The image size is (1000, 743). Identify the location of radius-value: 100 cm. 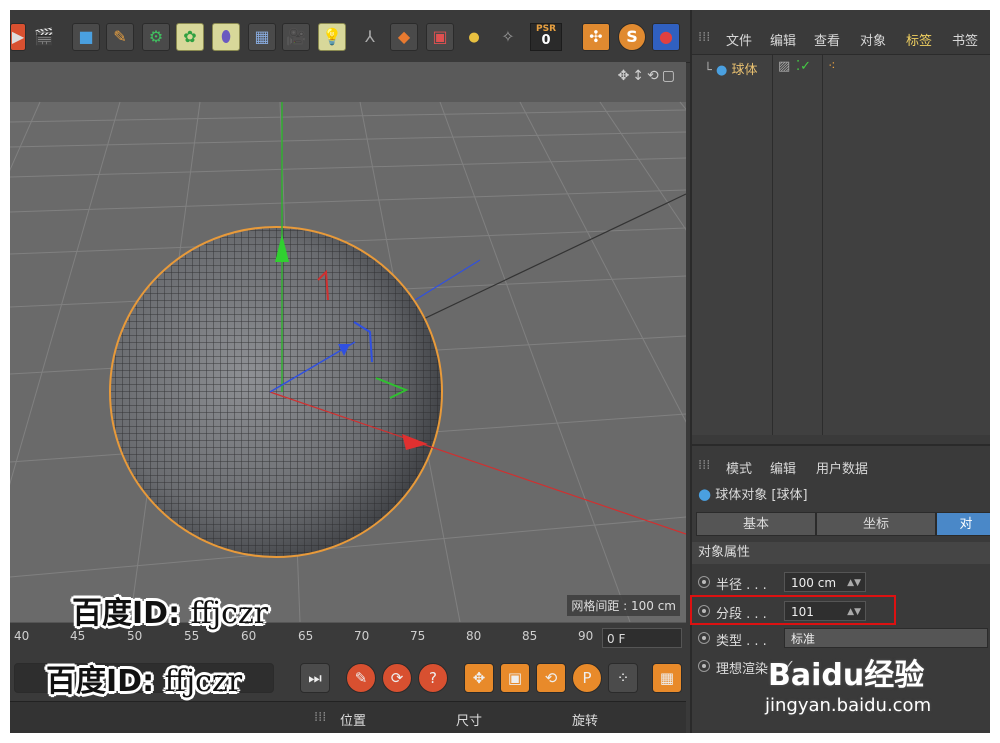
(814, 583).